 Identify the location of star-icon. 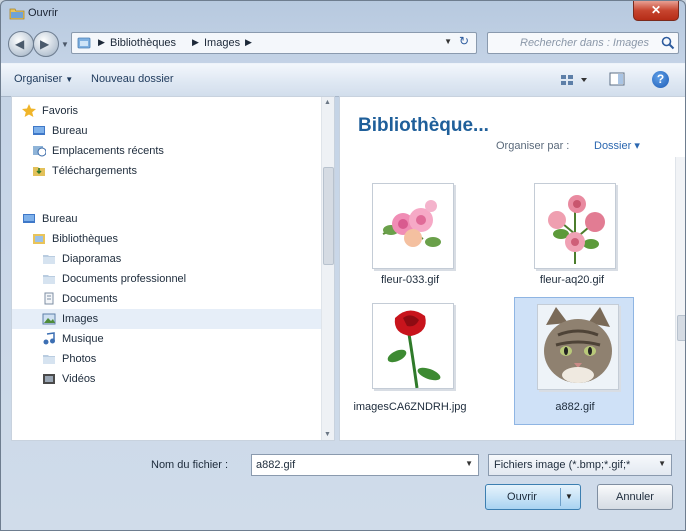
(29, 110).